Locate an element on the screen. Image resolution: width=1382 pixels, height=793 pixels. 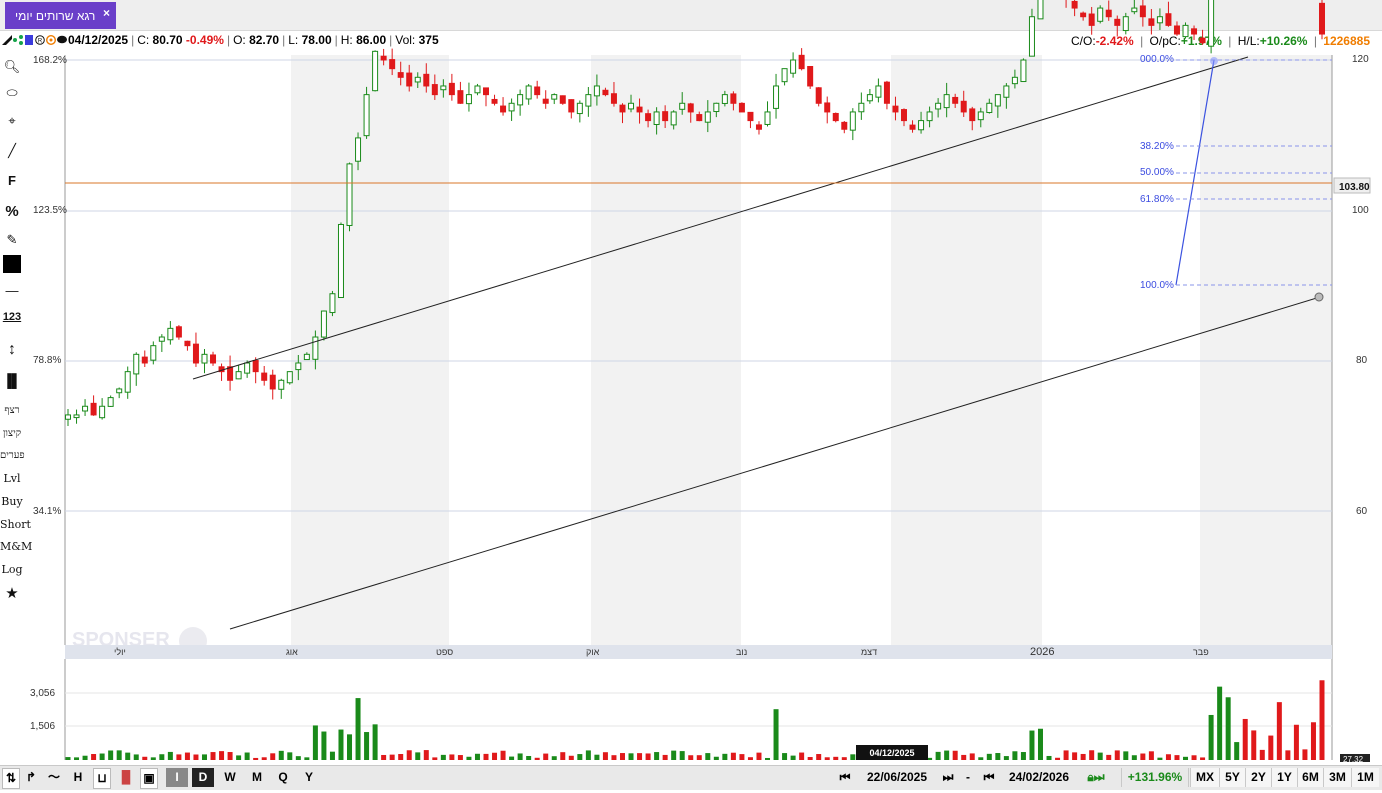
start-date: 22/06/2025 is located at coordinates (897, 777).